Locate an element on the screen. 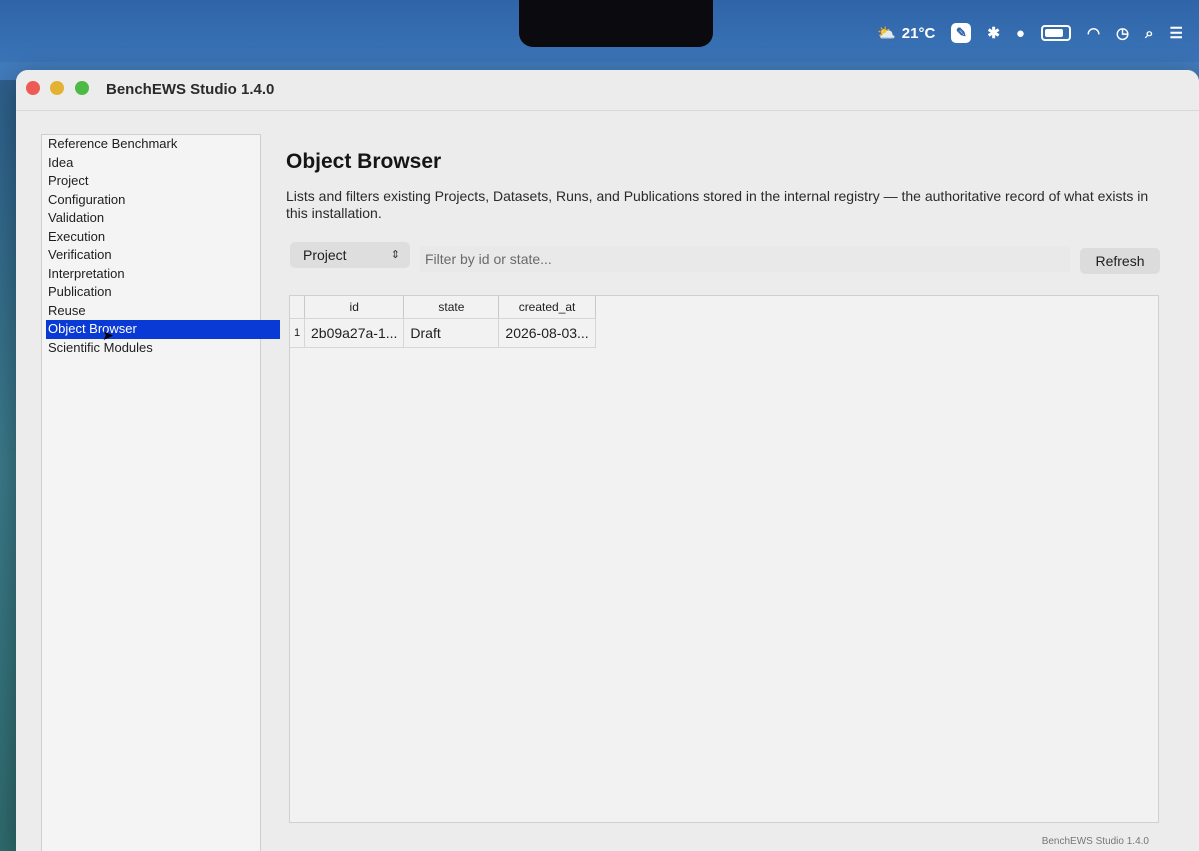  page-title: Object Browser is located at coordinates (364, 161).